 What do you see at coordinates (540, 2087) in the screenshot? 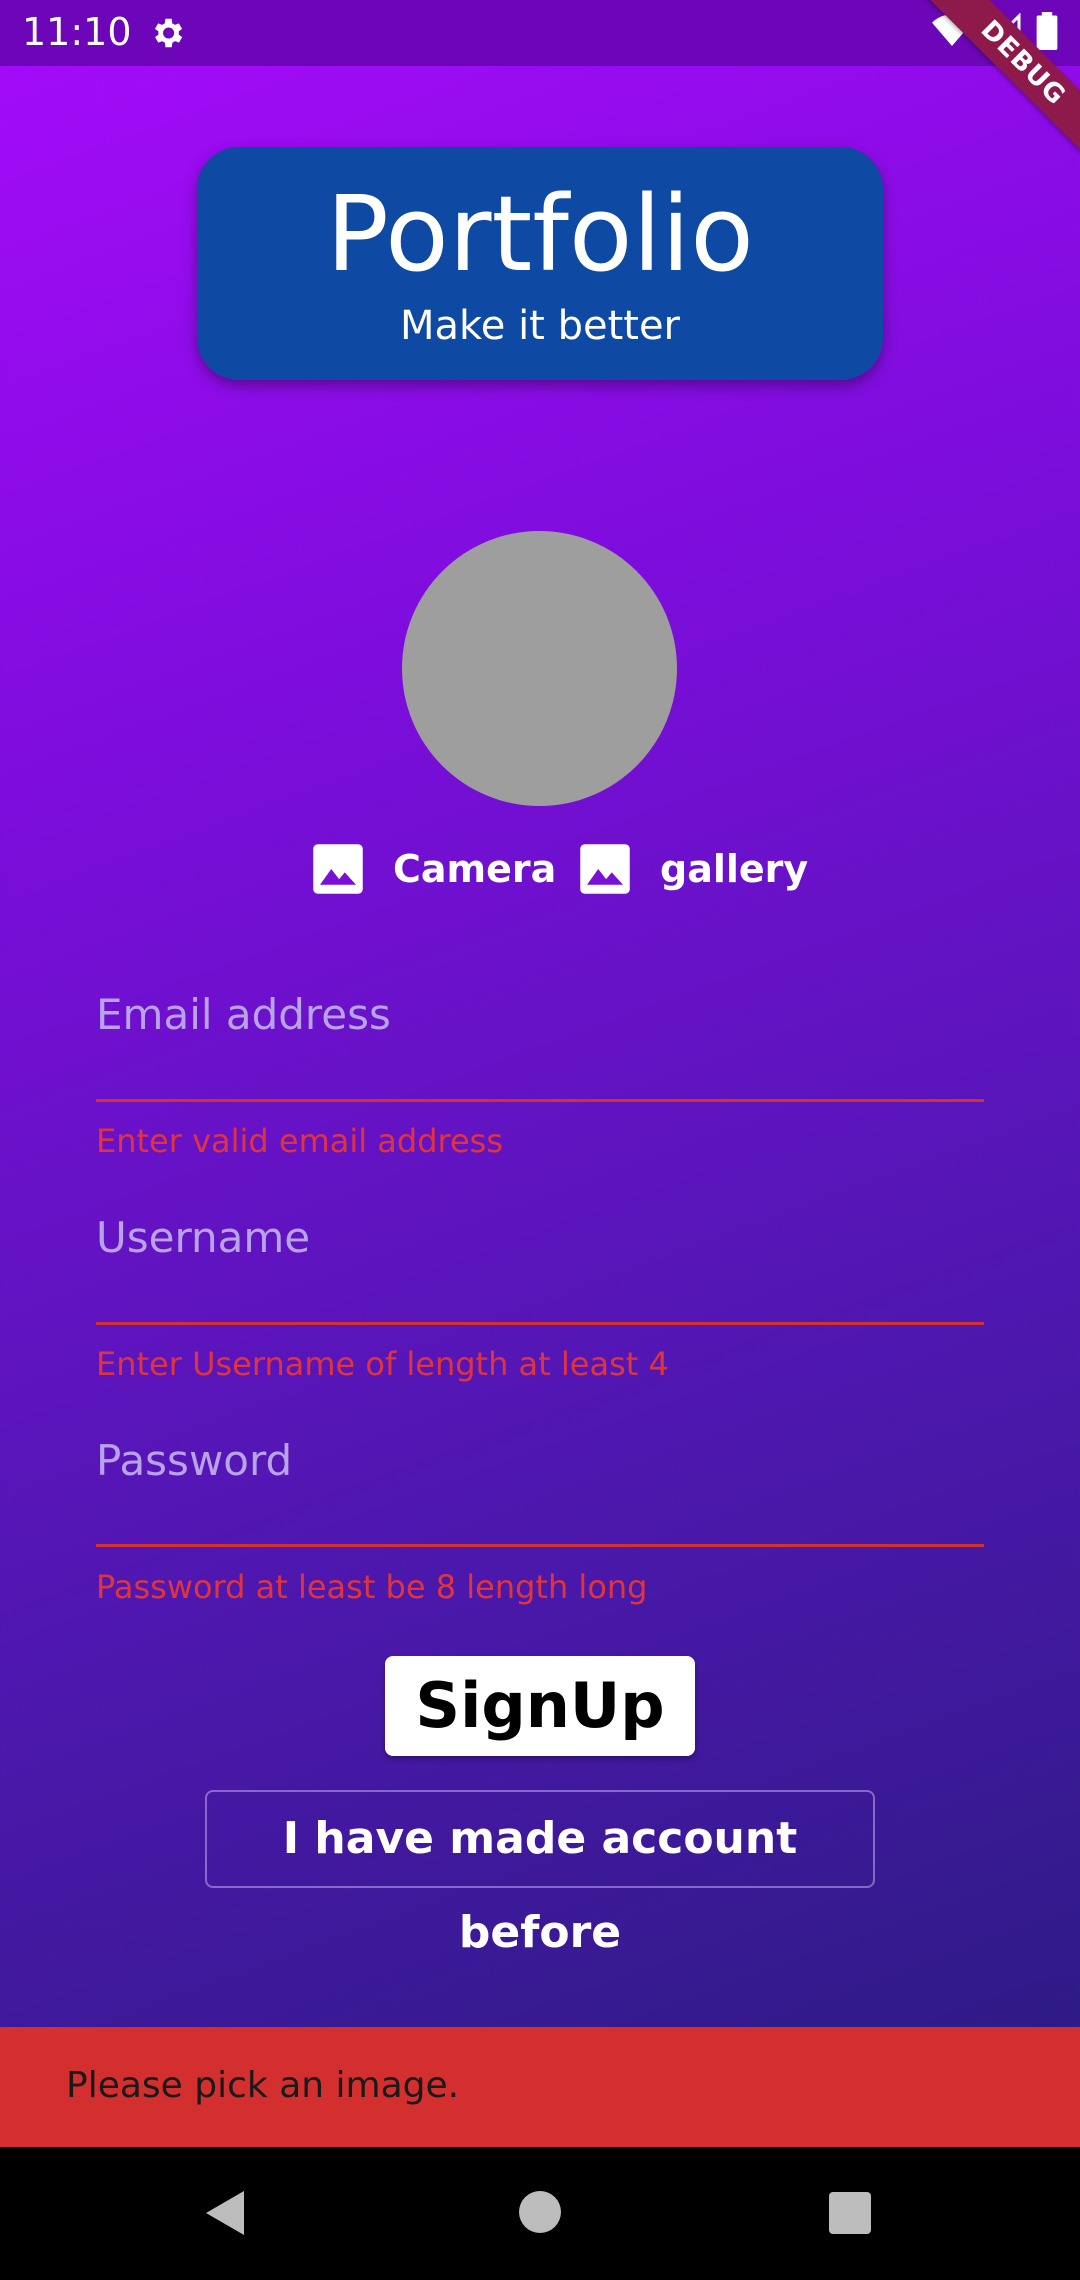
I see `snackbar: Please pick an image.` at bounding box center [540, 2087].